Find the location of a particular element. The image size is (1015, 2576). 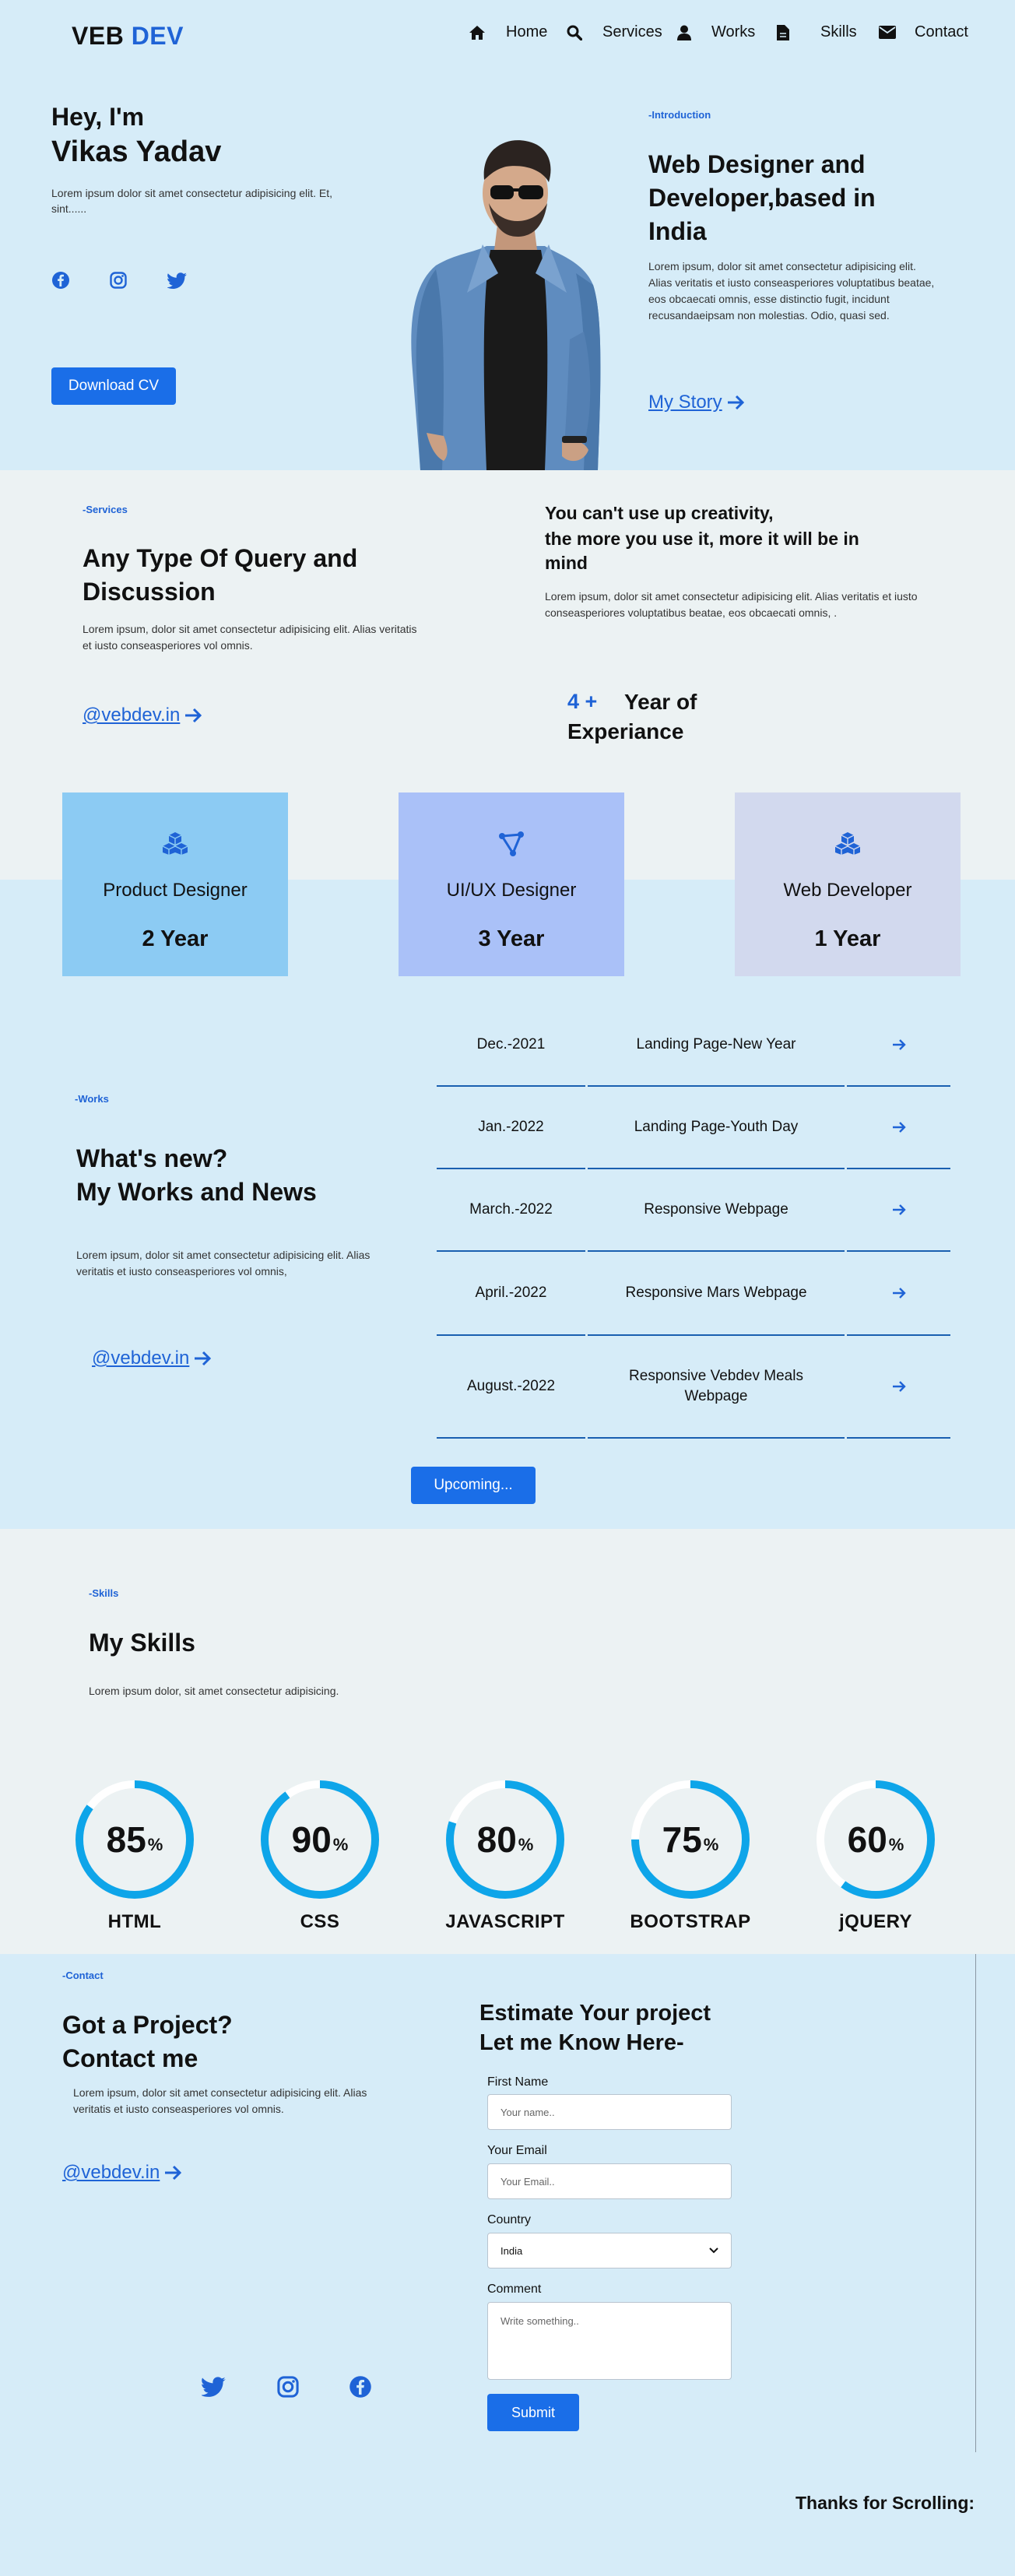

table-row: Dec.-2021 Landing Page-New Year is located at coordinates (693, 1045).